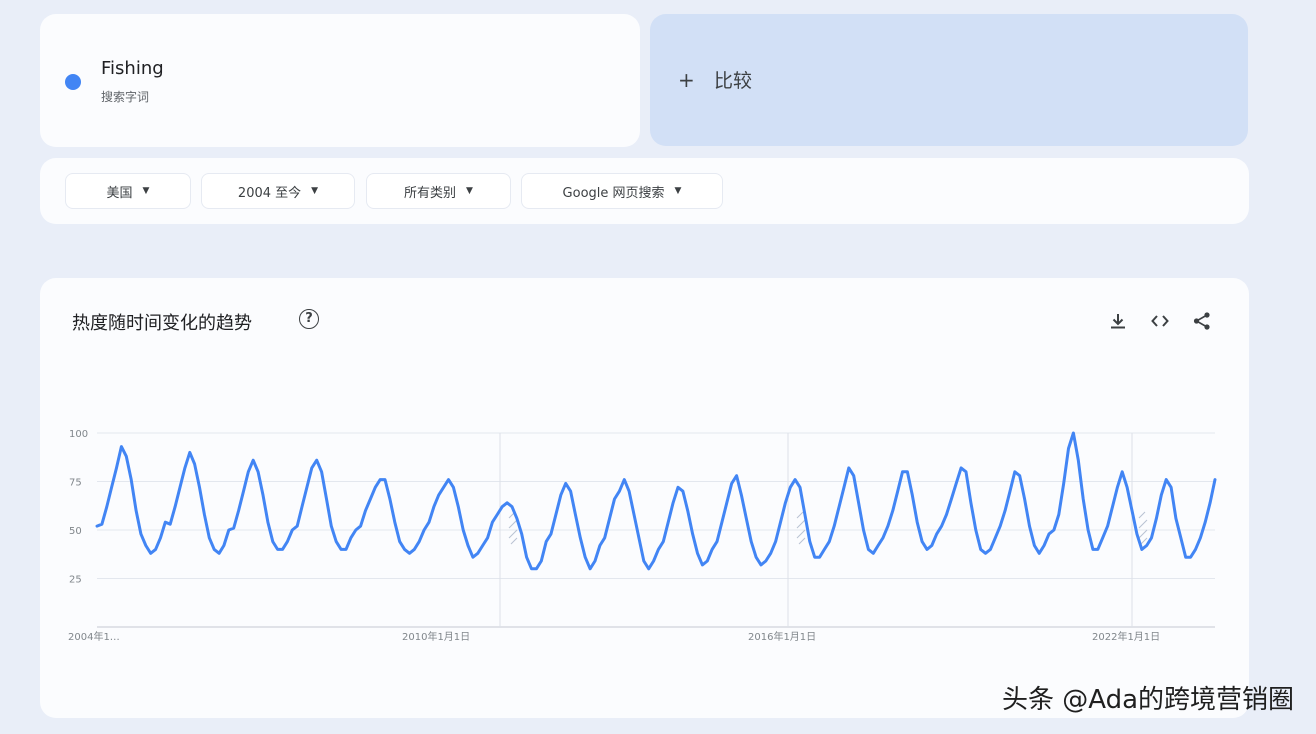  I want to click on x-tick-label: 2016年1月1日, so click(782, 636).